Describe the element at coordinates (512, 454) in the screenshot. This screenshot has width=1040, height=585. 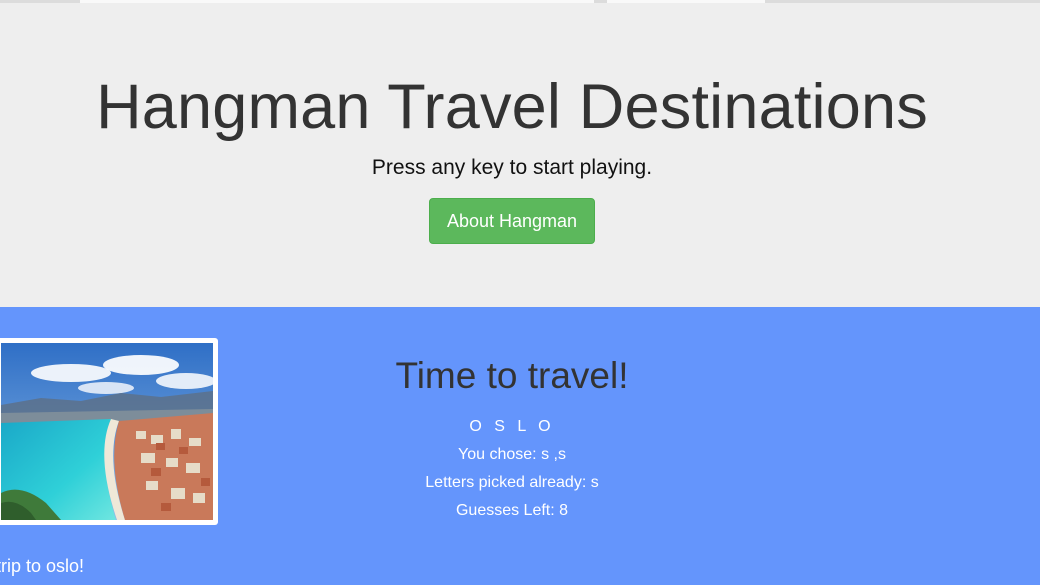
I see `chosen-letters: You chose: s ,s` at that location.